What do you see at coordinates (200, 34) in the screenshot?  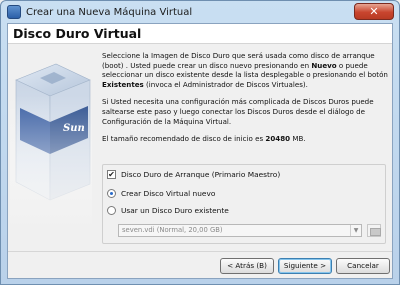 I see `wizard-header: Disco Duro Virtual` at bounding box center [200, 34].